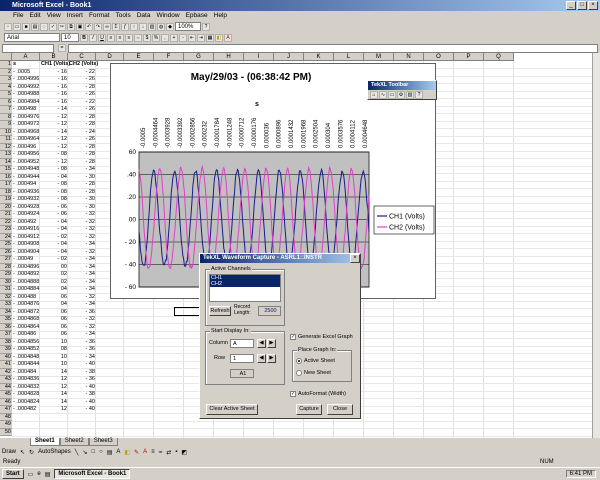 The image size is (600, 480). What do you see at coordinates (229, 57) in the screenshot?
I see `column-header: H` at bounding box center [229, 57].